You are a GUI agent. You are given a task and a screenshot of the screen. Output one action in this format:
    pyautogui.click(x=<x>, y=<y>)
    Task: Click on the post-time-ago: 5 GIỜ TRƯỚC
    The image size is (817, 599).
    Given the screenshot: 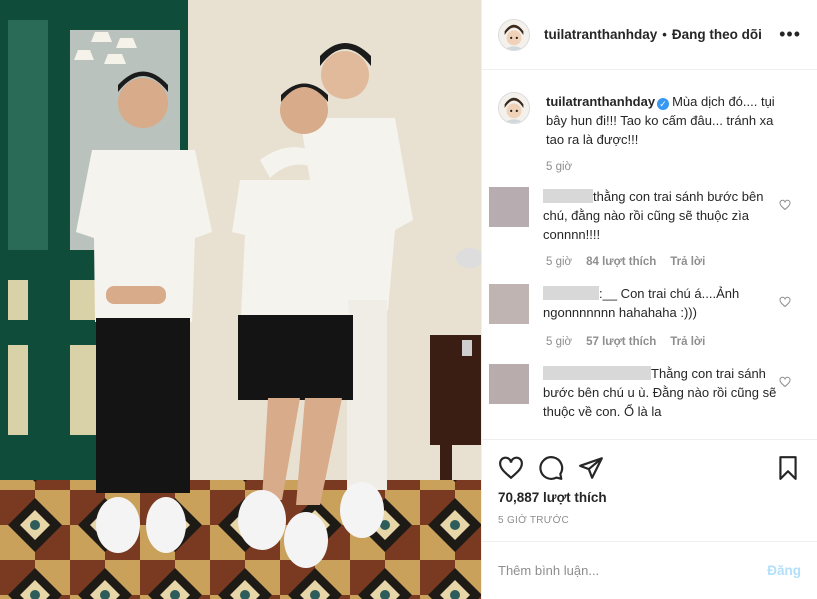 What is the action you would take?
    pyautogui.click(x=649, y=520)
    